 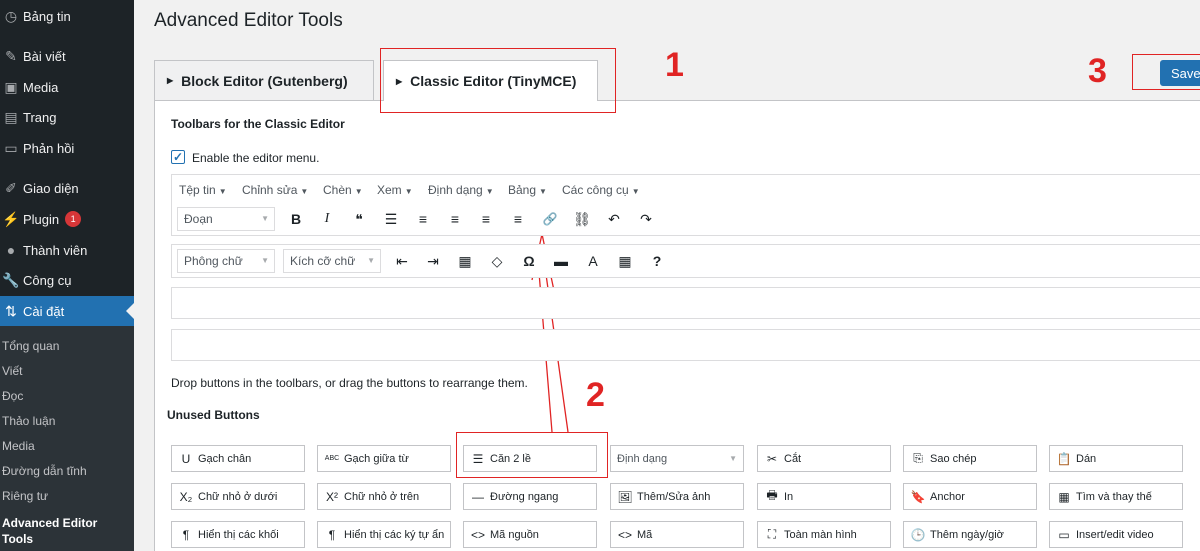 I want to click on submenu-item-privacy: Riêng tư, so click(x=25, y=496).